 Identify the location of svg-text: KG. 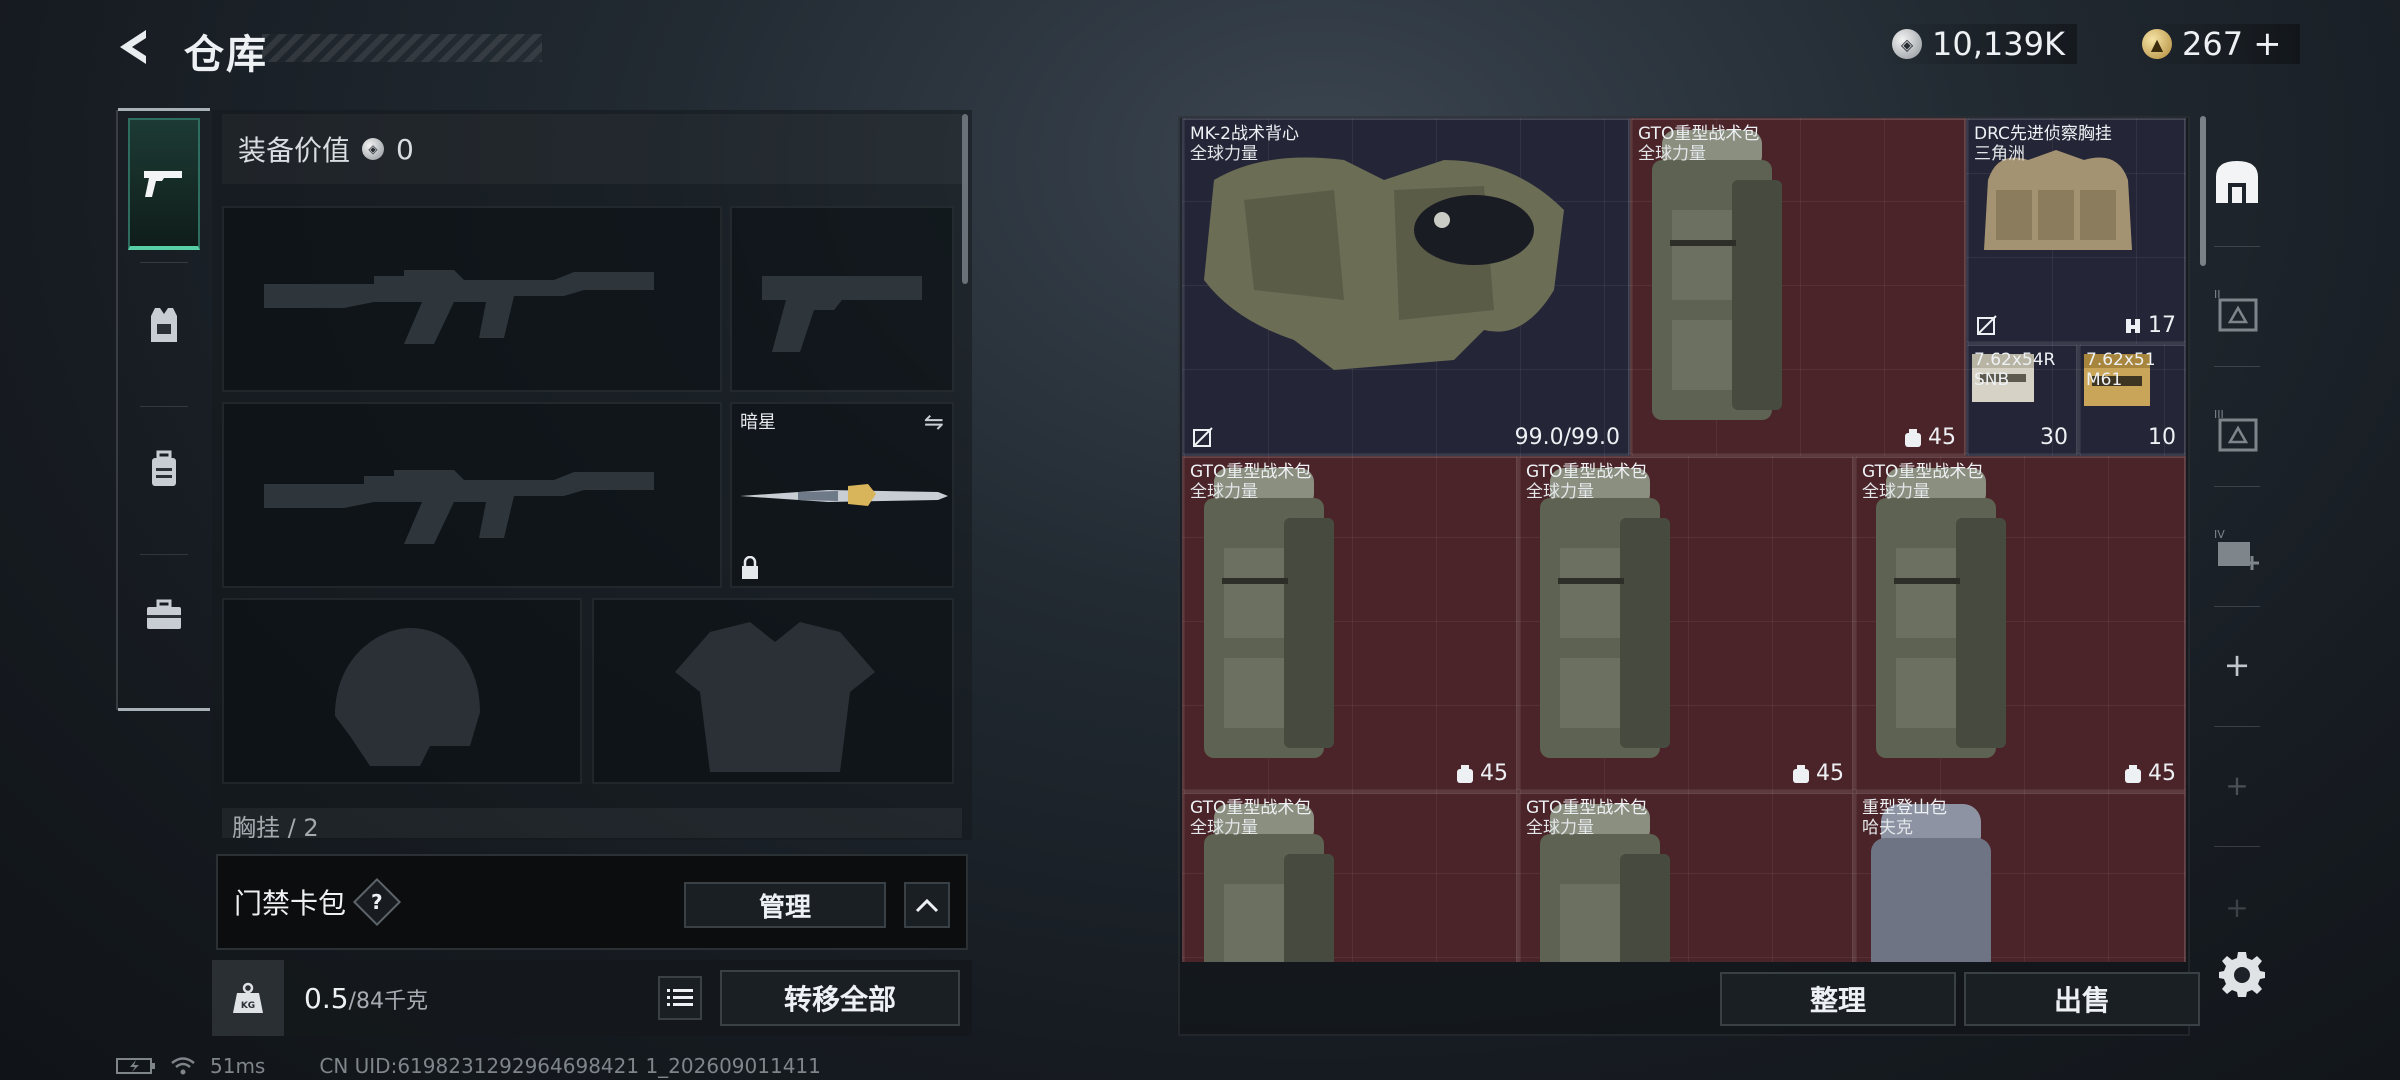
(248, 1006).